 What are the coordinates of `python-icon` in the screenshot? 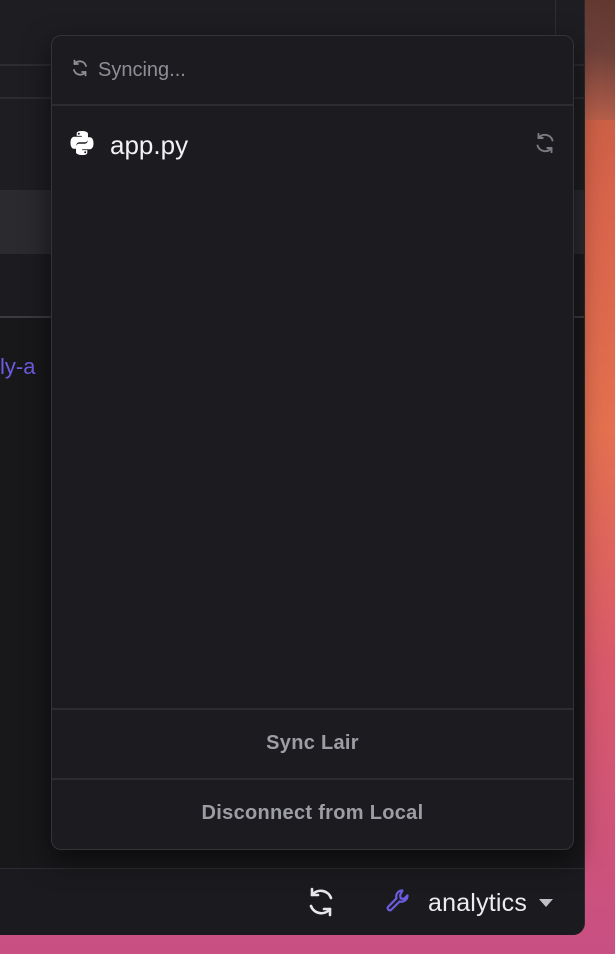 It's located at (82, 145).